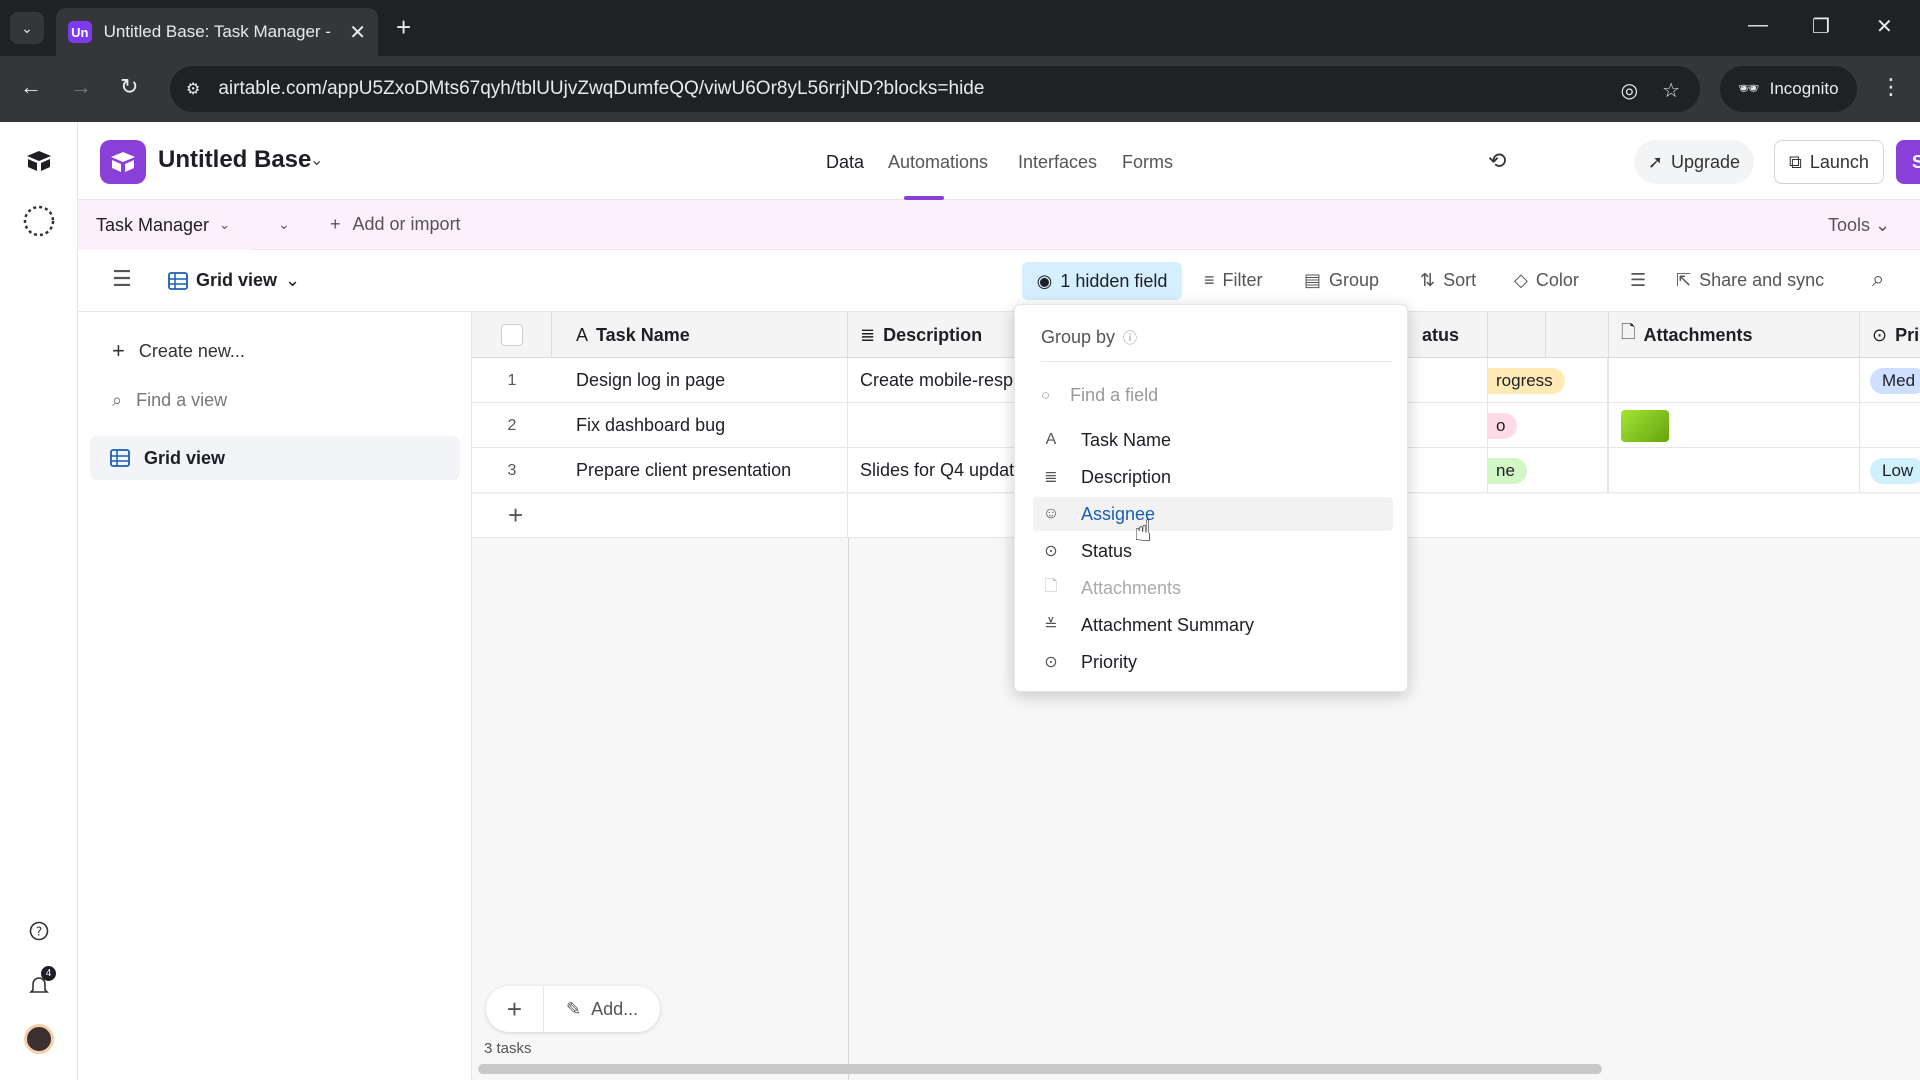 The image size is (1920, 1080). What do you see at coordinates (1109, 661) in the screenshot?
I see `field-label: Priority` at bounding box center [1109, 661].